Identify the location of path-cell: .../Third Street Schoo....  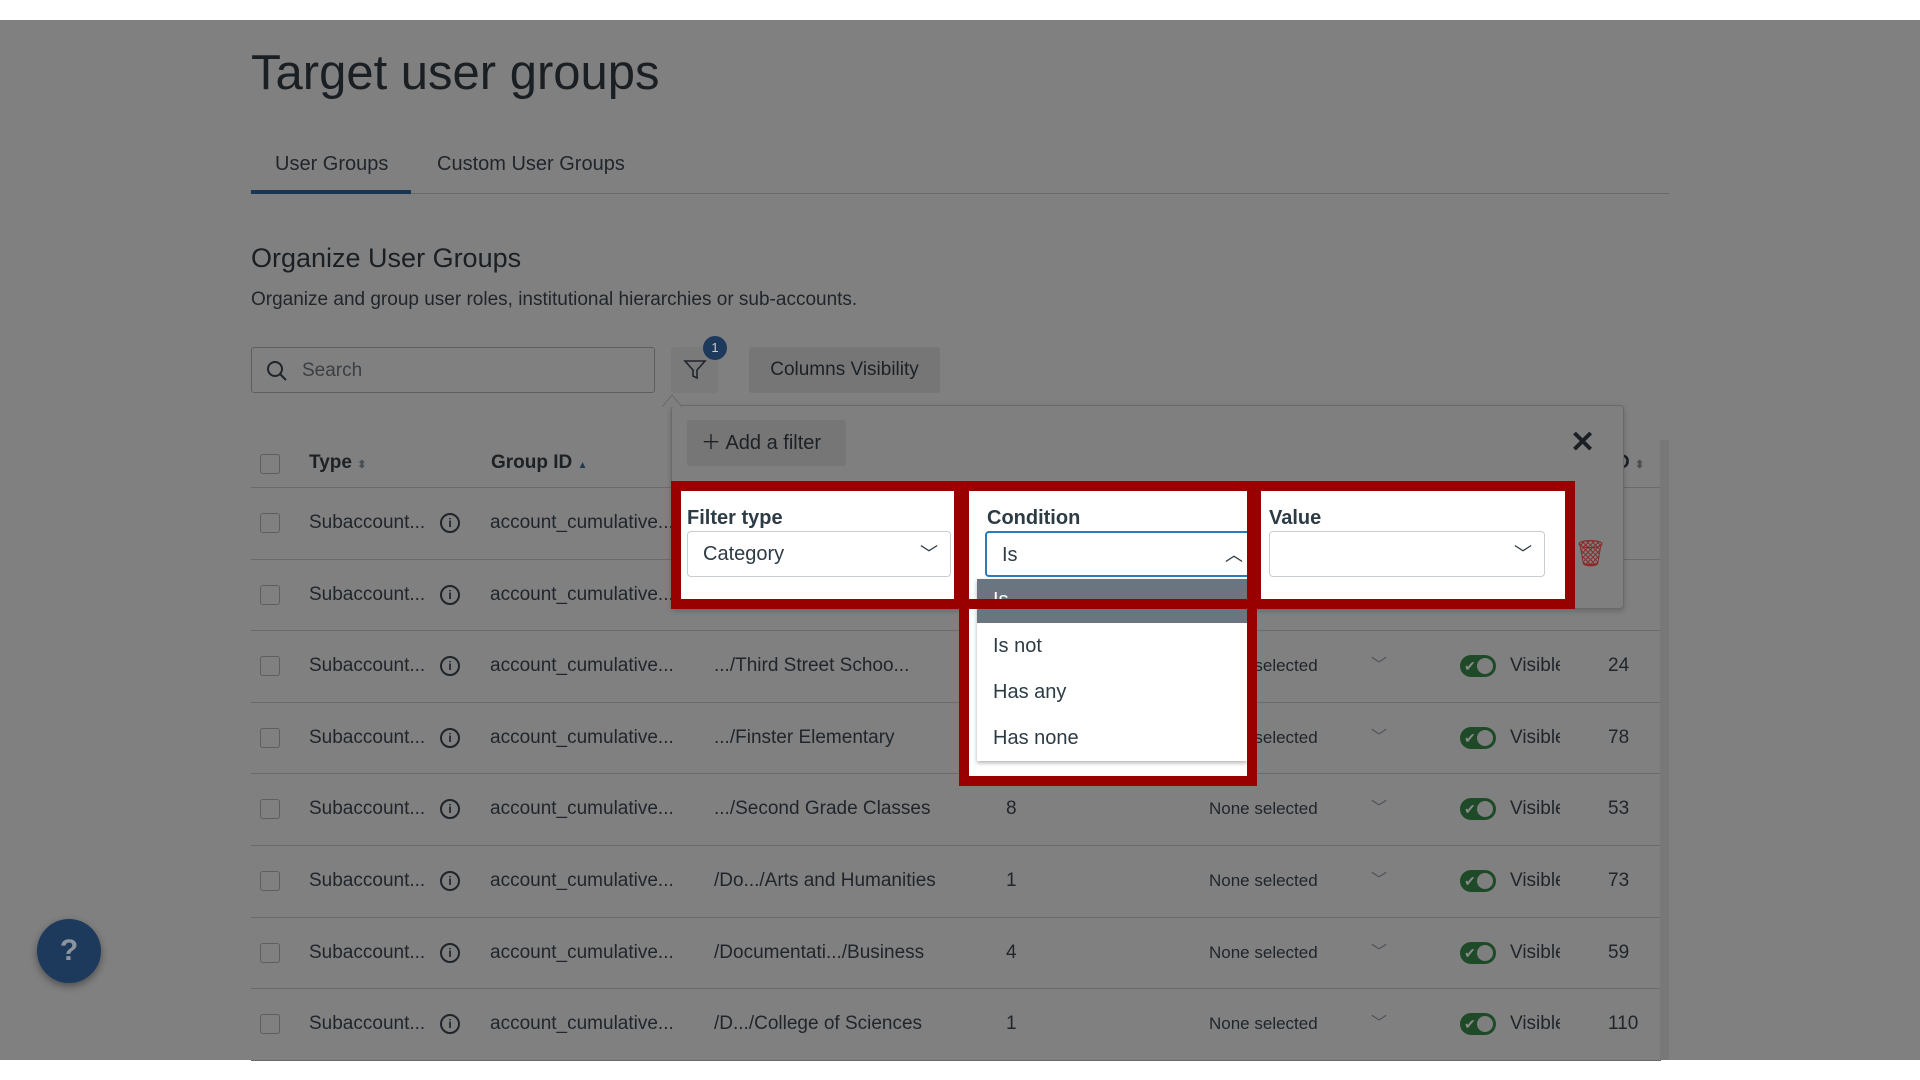
(812, 666).